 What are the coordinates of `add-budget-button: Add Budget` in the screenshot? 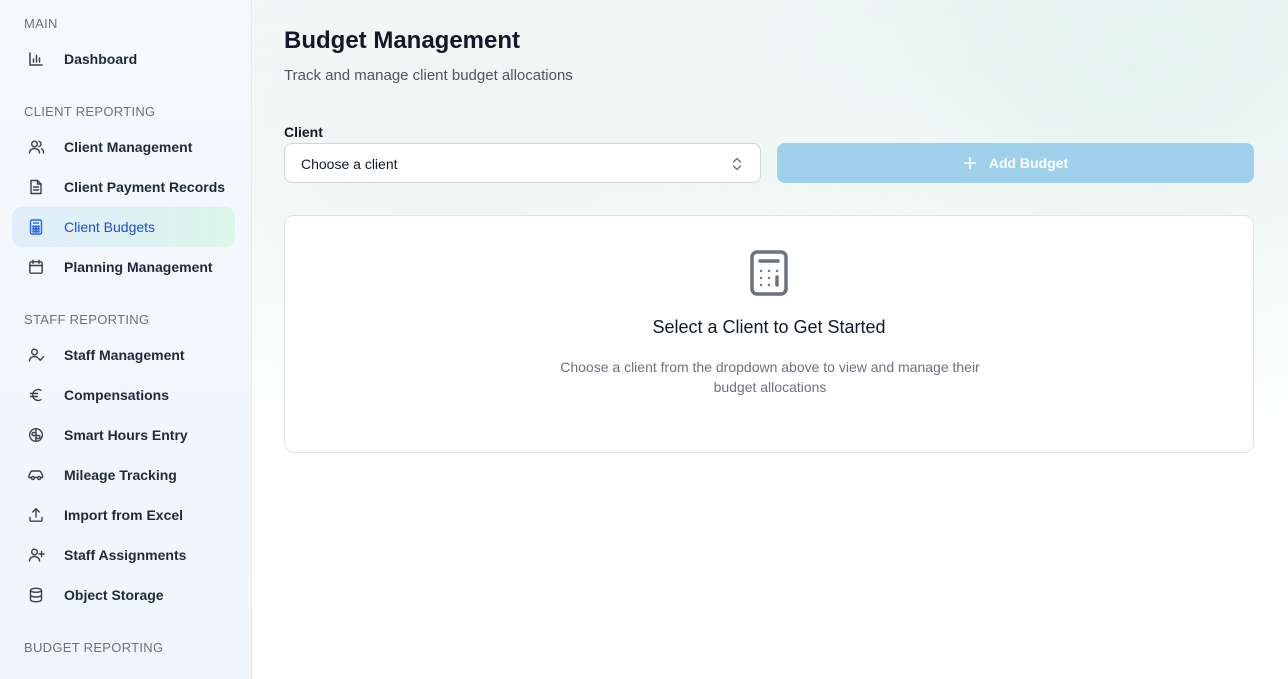 It's located at (1015, 163).